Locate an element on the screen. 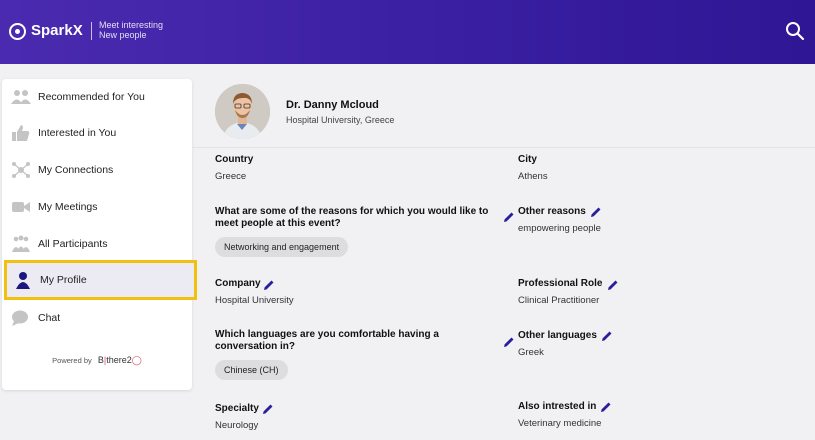 Image resolution: width=815 pixels, height=440 pixels. other-reasons-value: empowering people is located at coordinates (559, 228).